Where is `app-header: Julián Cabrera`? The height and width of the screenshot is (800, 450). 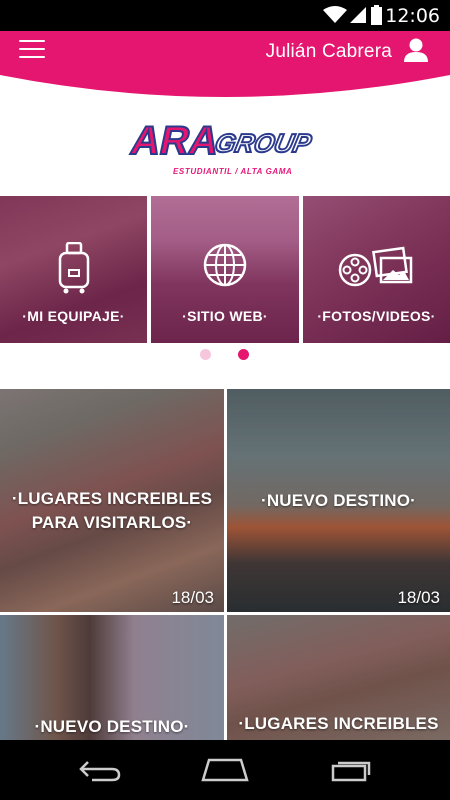
app-header: Julián Cabrera is located at coordinates (225, 70).